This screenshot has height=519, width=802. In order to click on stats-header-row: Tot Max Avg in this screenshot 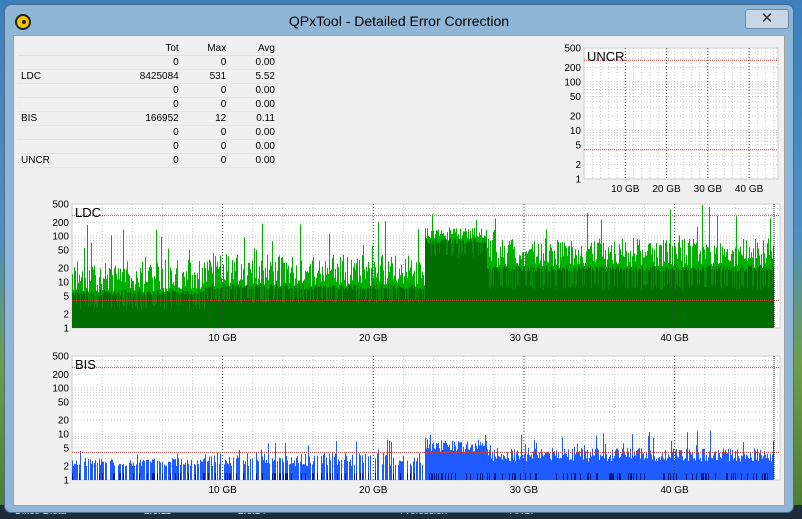, I will do `click(148, 49)`.